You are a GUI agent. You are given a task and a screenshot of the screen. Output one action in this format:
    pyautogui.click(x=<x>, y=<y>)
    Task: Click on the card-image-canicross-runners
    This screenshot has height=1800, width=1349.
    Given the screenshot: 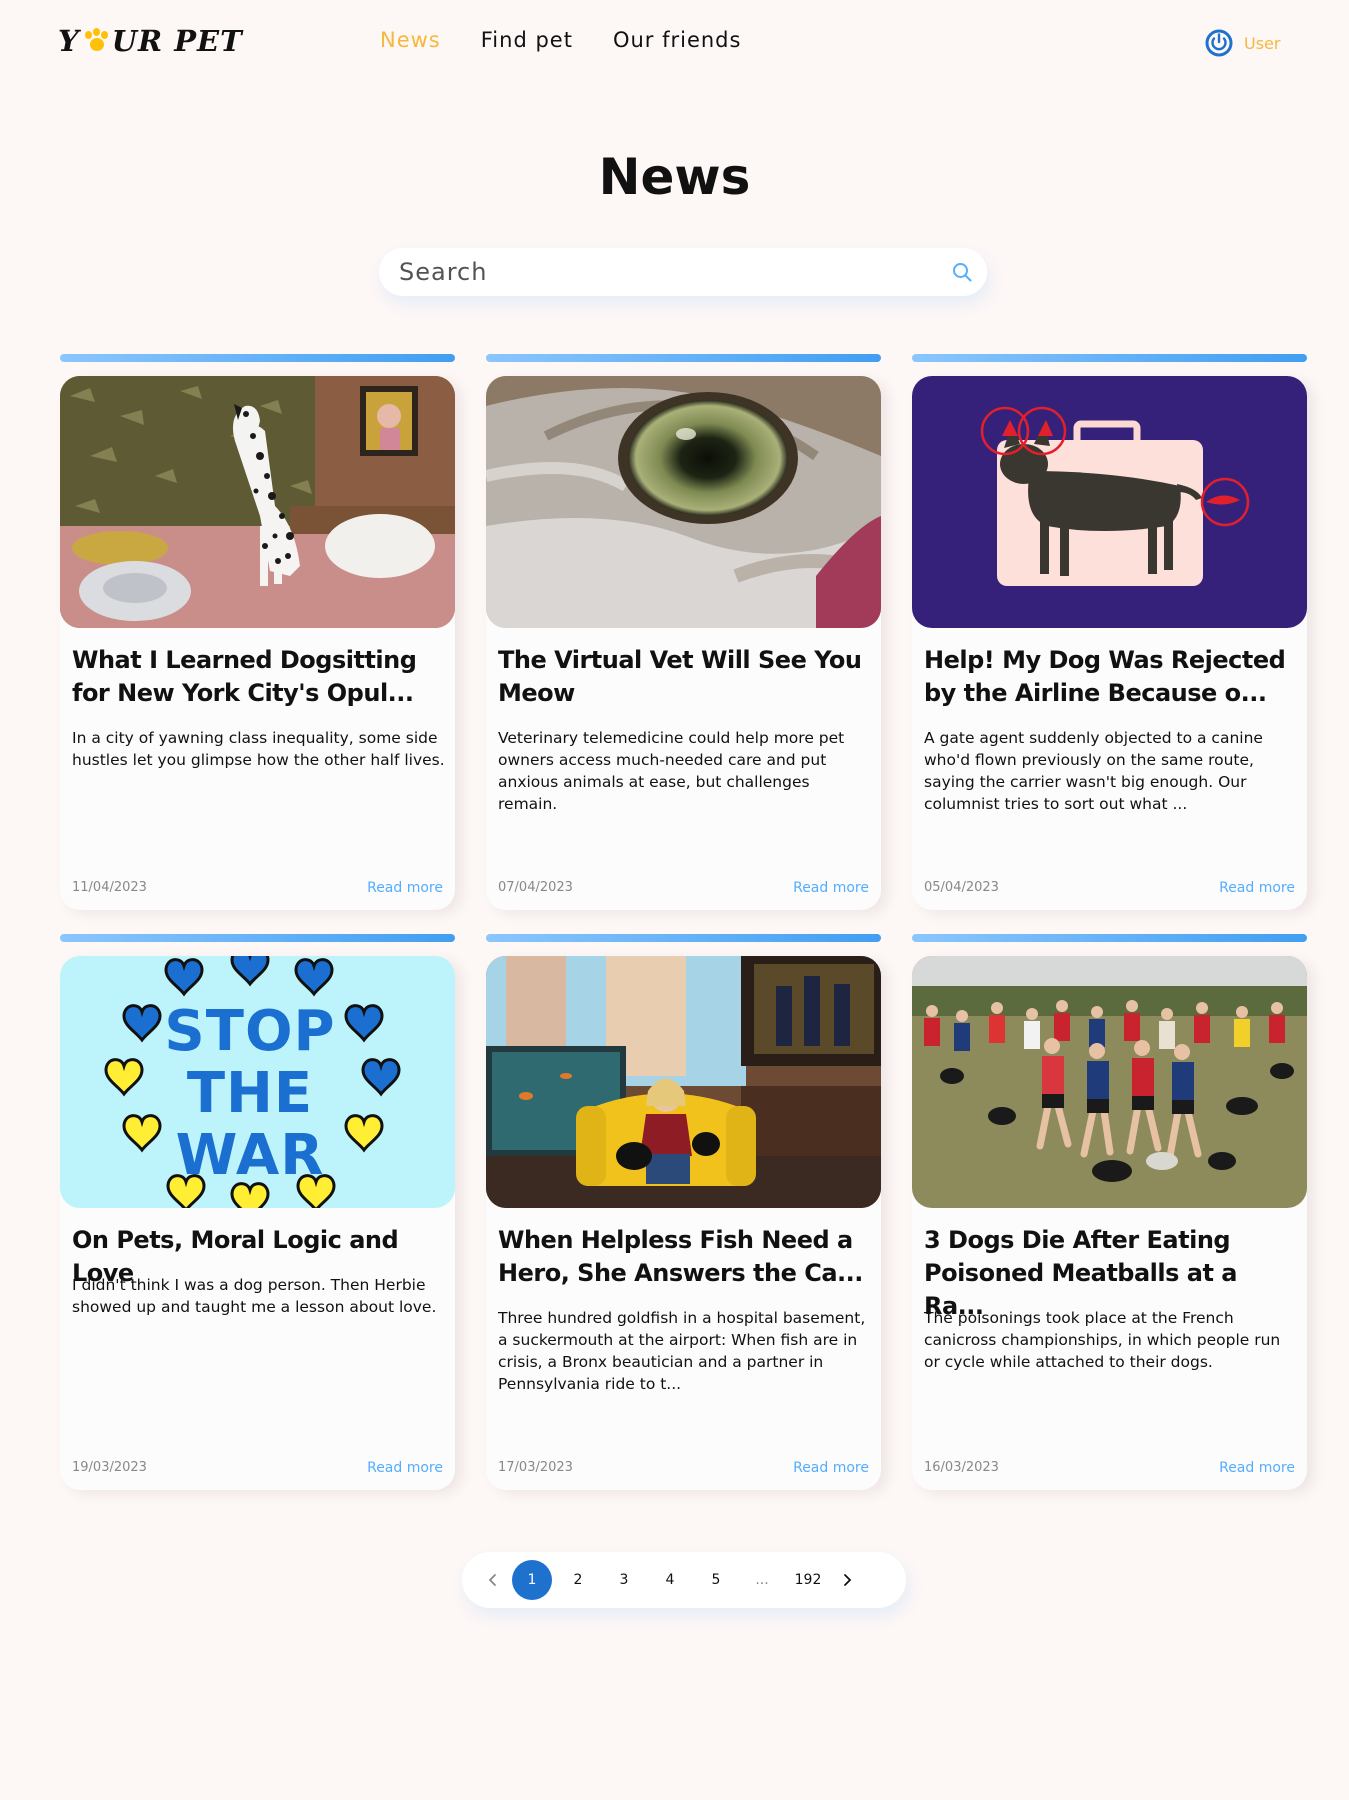 What is the action you would take?
    pyautogui.click(x=1109, y=1082)
    